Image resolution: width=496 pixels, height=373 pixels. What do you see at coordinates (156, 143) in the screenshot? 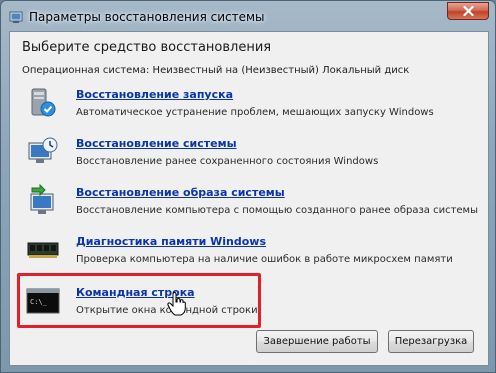
I see `system-restore-link: Восстановление системы` at bounding box center [156, 143].